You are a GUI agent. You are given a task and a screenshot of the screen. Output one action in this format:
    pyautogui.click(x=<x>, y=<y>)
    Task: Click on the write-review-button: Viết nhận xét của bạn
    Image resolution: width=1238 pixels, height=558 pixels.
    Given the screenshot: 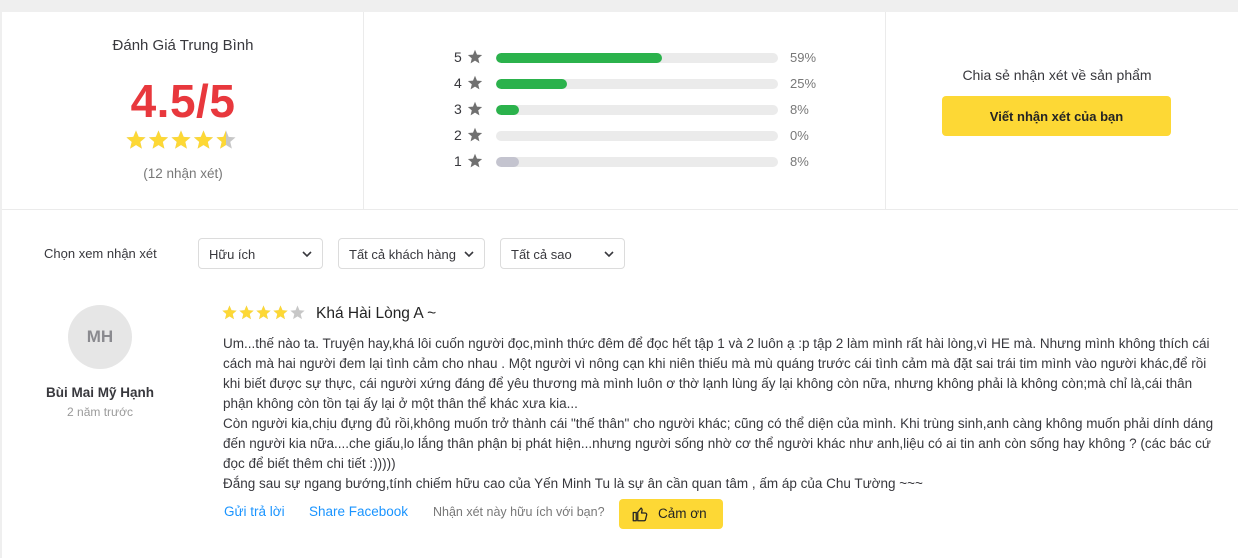 What is the action you would take?
    pyautogui.click(x=1056, y=116)
    